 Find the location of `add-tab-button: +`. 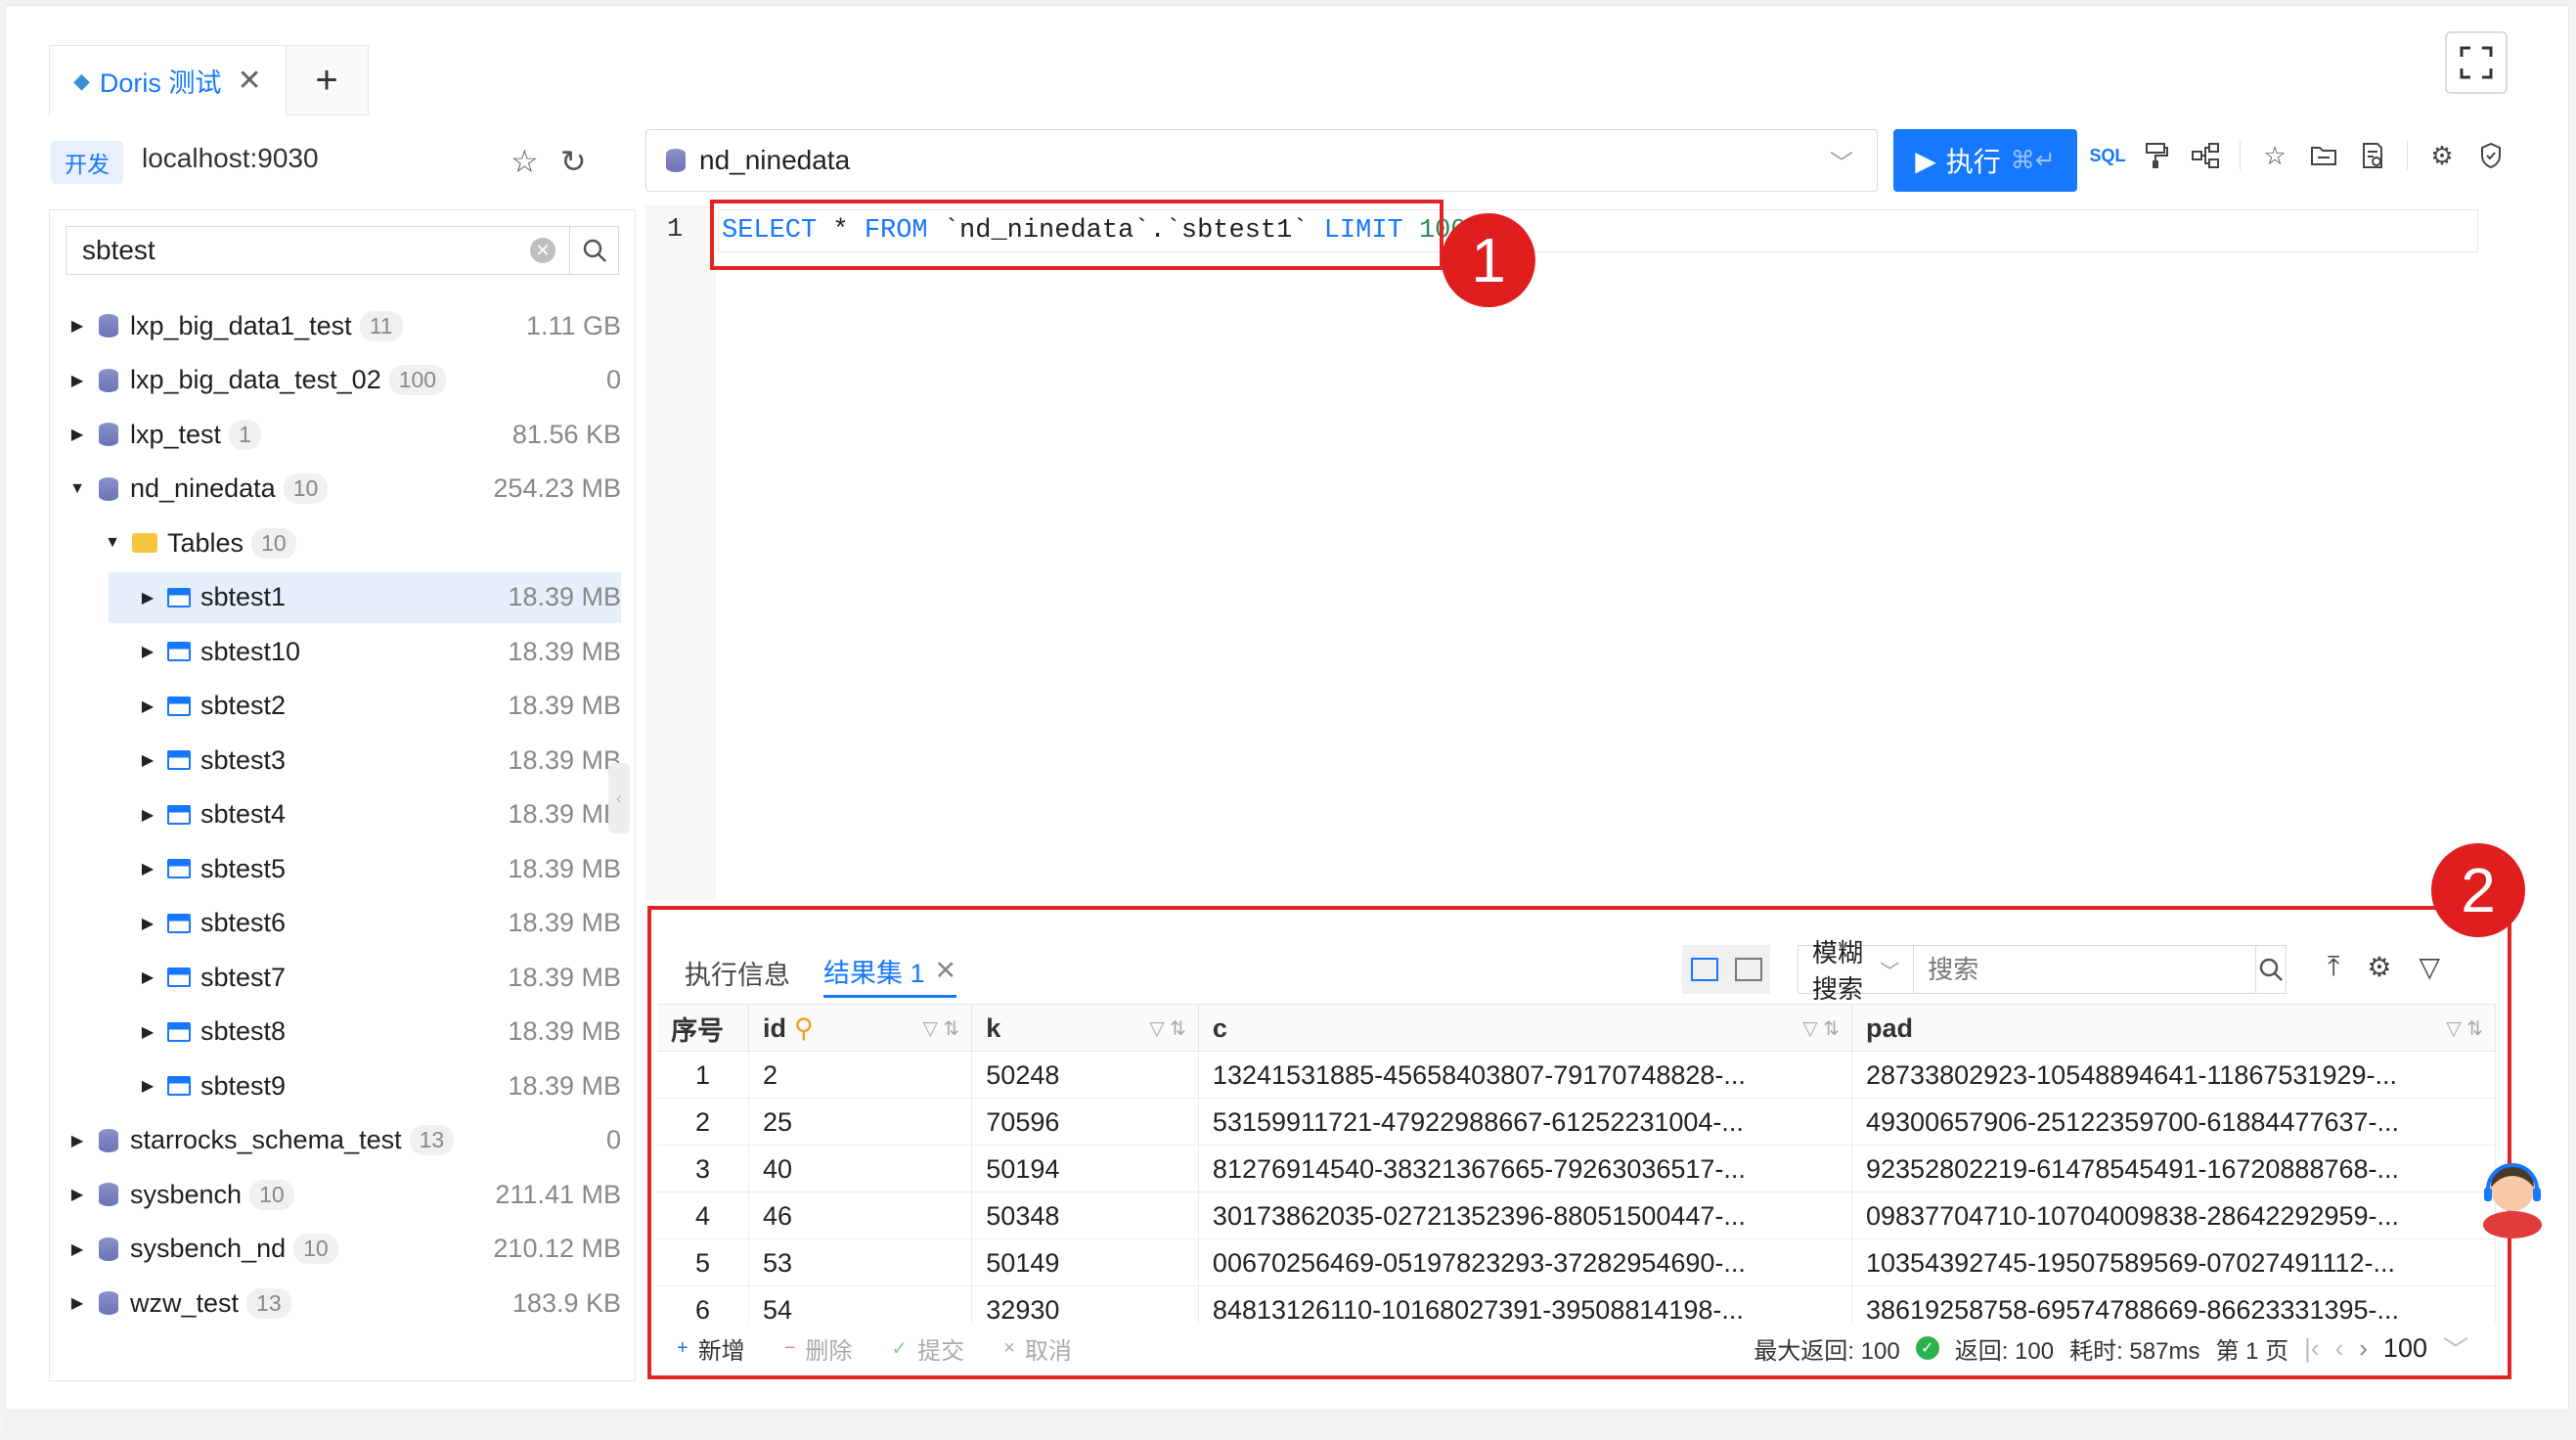

add-tab-button: + is located at coordinates (327, 80).